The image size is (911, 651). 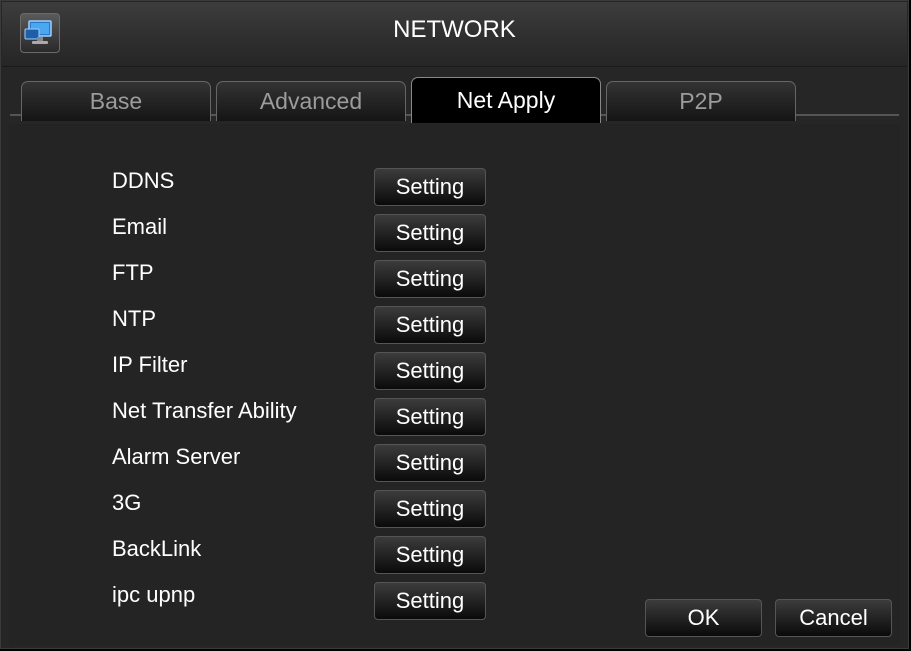 What do you see at coordinates (506, 100) in the screenshot?
I see `tab-net-apply: Net Apply` at bounding box center [506, 100].